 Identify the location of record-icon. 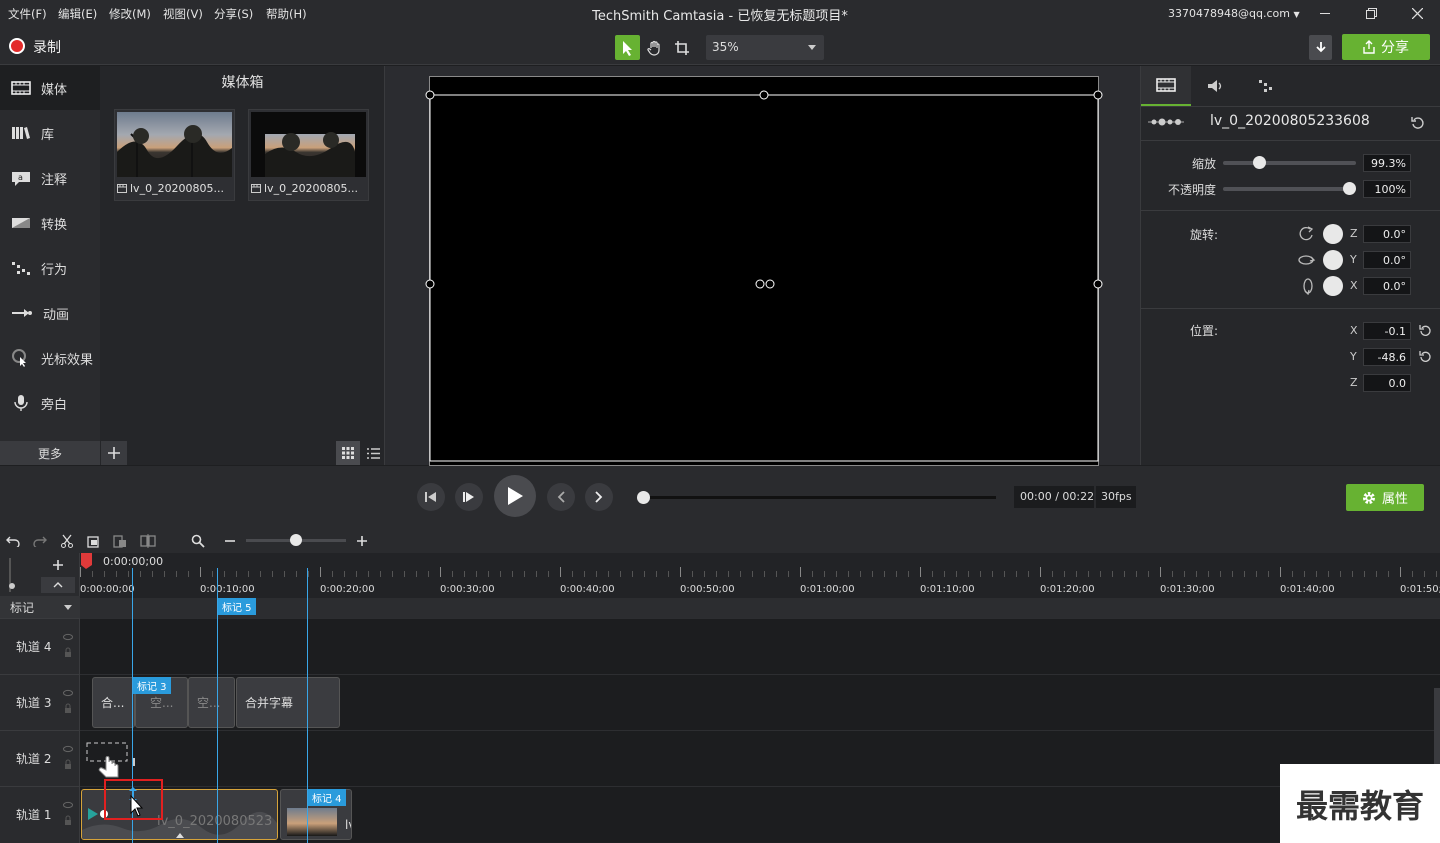
(17, 46).